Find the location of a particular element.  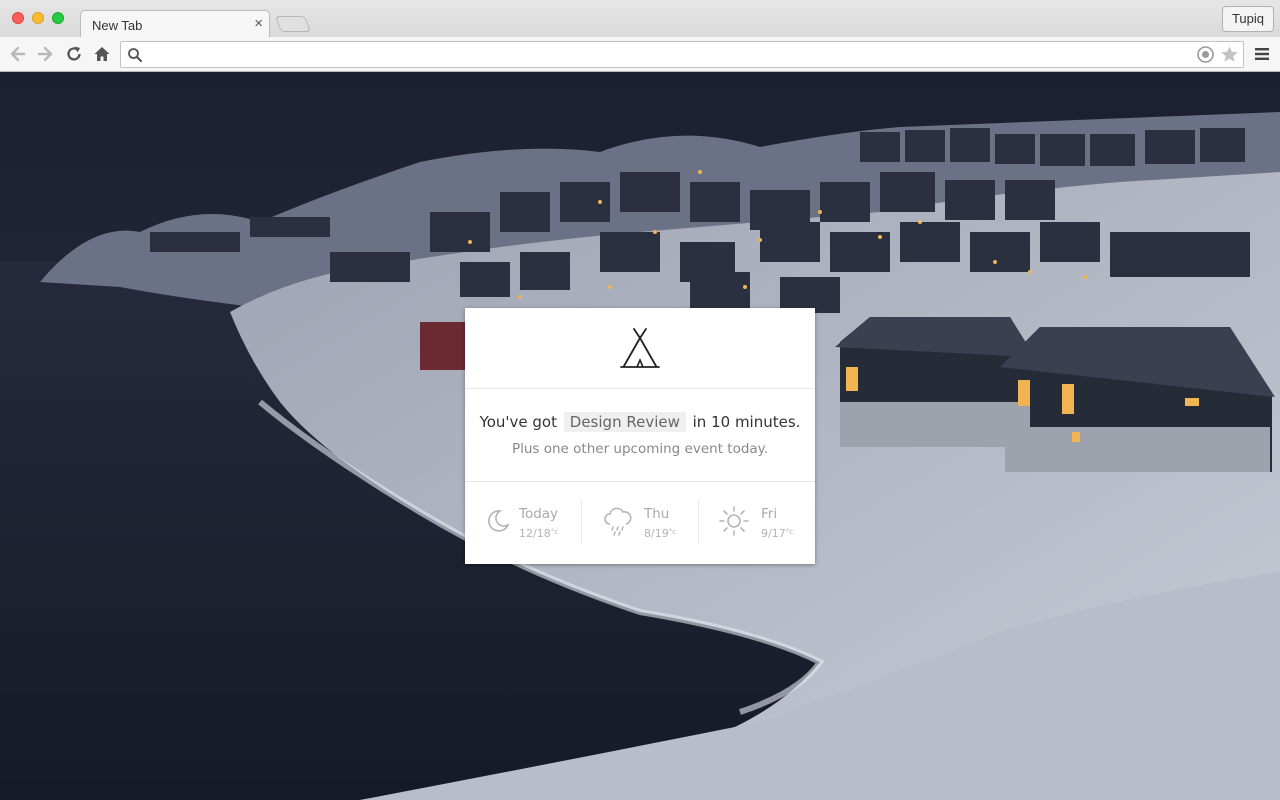

menu-icon is located at coordinates (1262, 54).